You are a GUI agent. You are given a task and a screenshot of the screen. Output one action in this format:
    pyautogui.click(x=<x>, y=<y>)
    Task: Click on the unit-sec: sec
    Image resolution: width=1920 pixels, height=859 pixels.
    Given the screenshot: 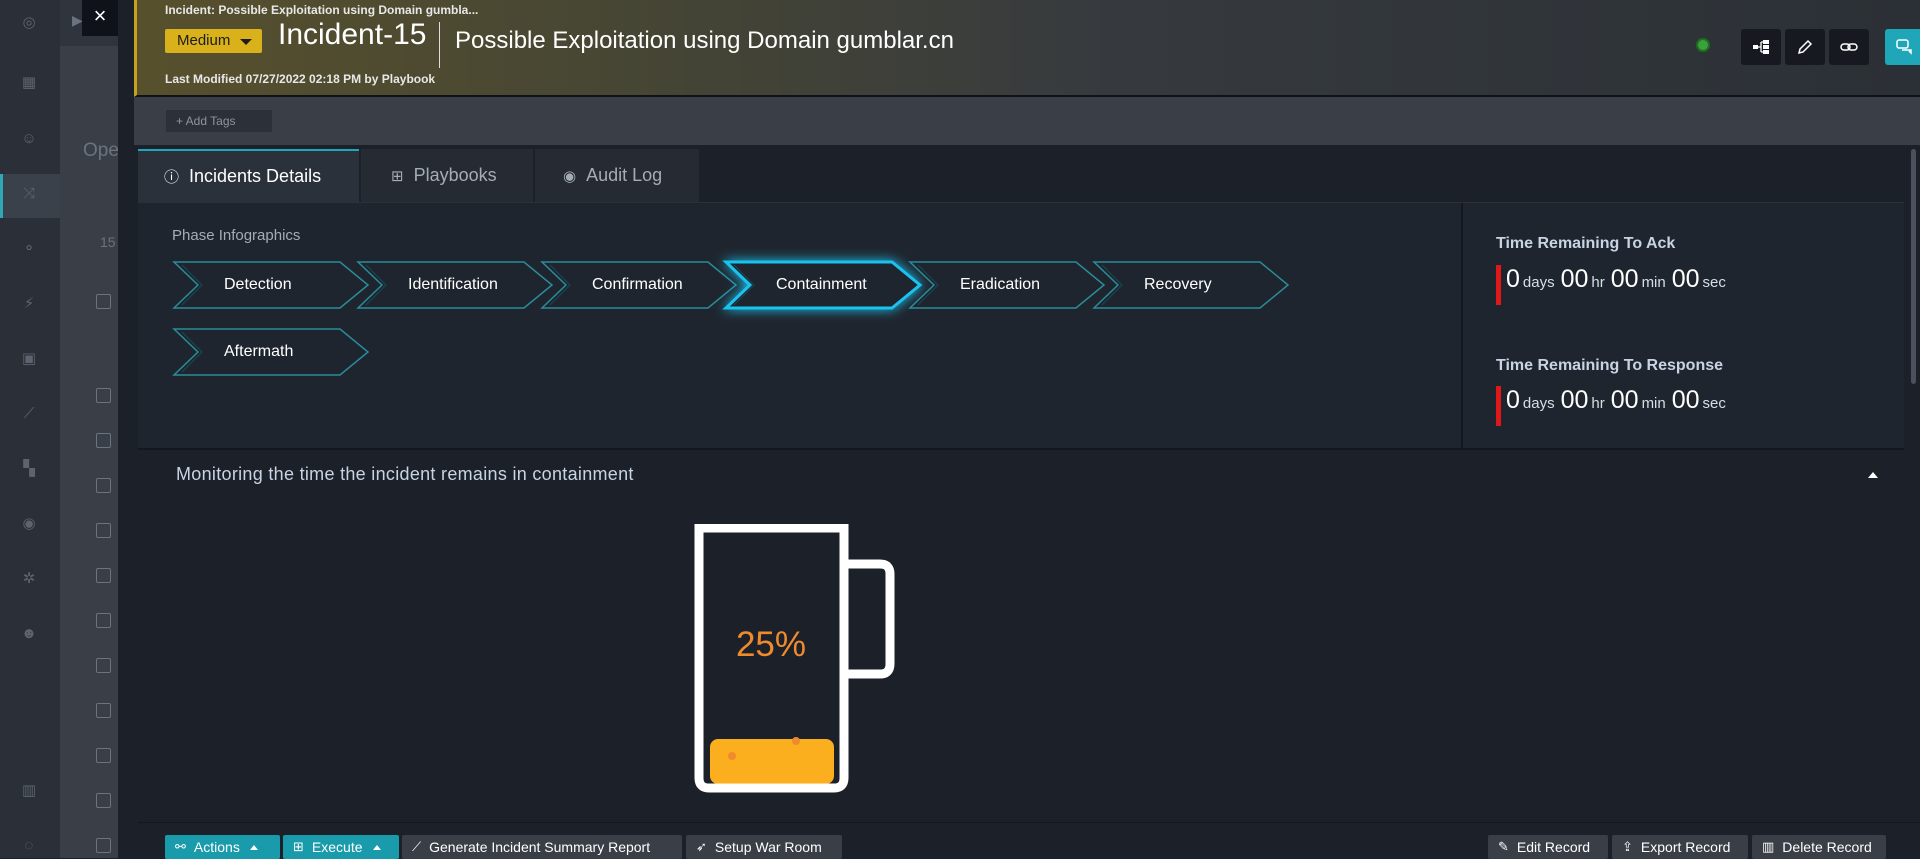 What is the action you would take?
    pyautogui.click(x=1714, y=282)
    